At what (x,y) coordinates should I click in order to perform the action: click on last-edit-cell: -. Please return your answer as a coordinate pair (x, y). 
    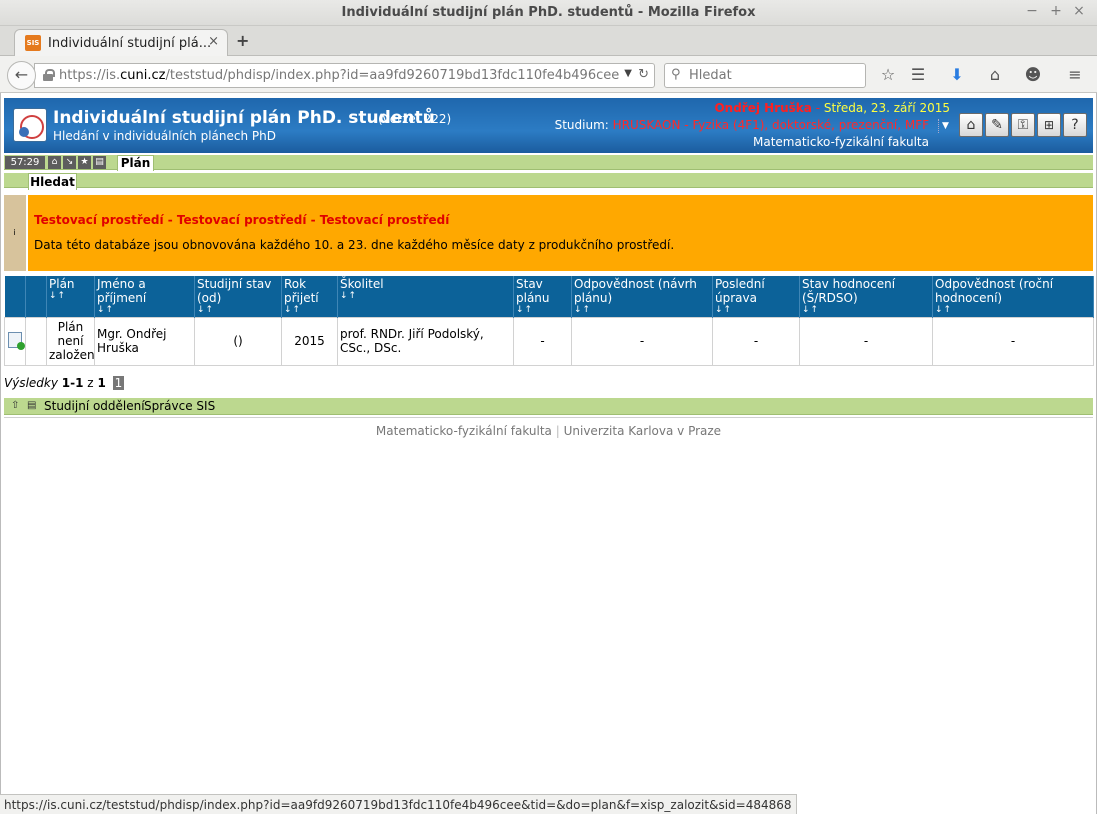
    Looking at the image, I should click on (756, 341).